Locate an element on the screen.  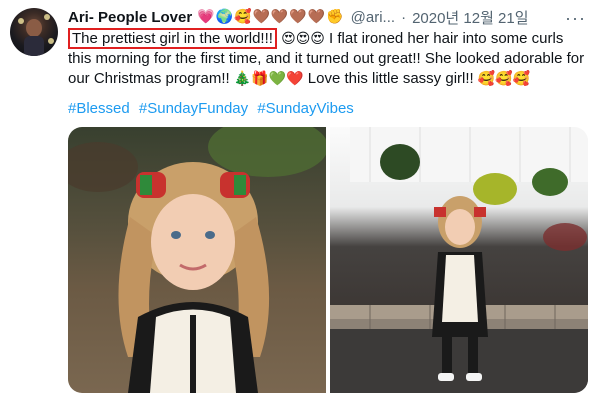
smiling-hearts-emojis: 🥰🥰🥰 is located at coordinates (504, 79).